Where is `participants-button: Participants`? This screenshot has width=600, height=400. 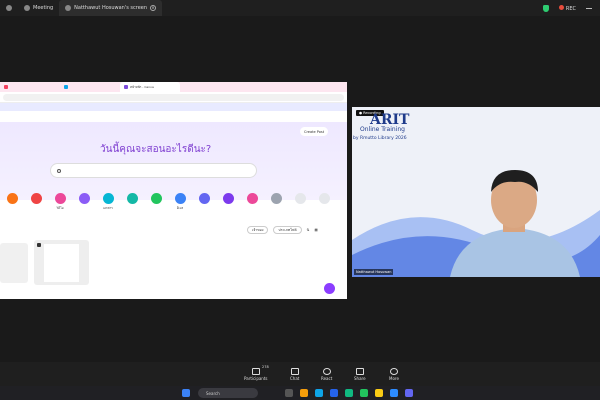
participants-button: Participants is located at coordinates (256, 374).